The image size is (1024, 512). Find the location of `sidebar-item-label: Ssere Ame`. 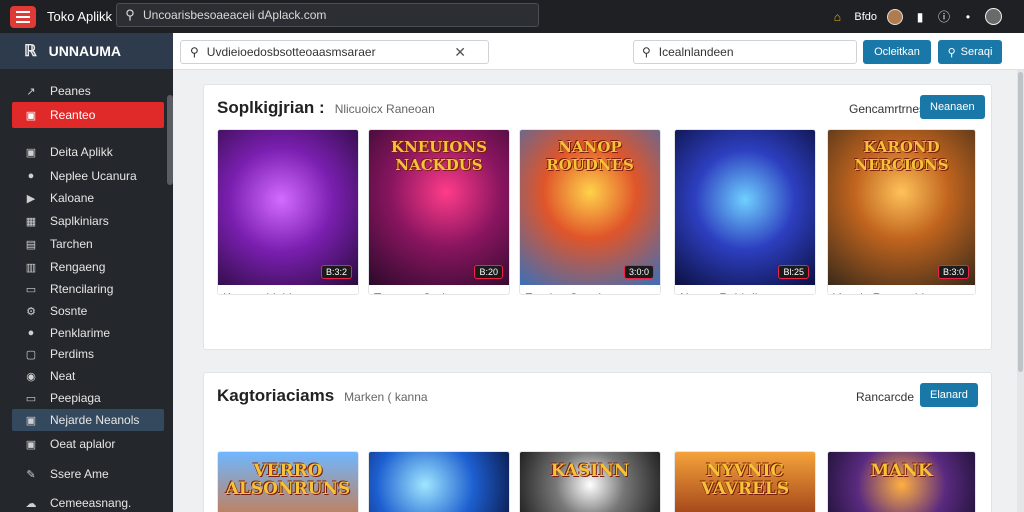

sidebar-item-label: Ssere Ame is located at coordinates (79, 474).